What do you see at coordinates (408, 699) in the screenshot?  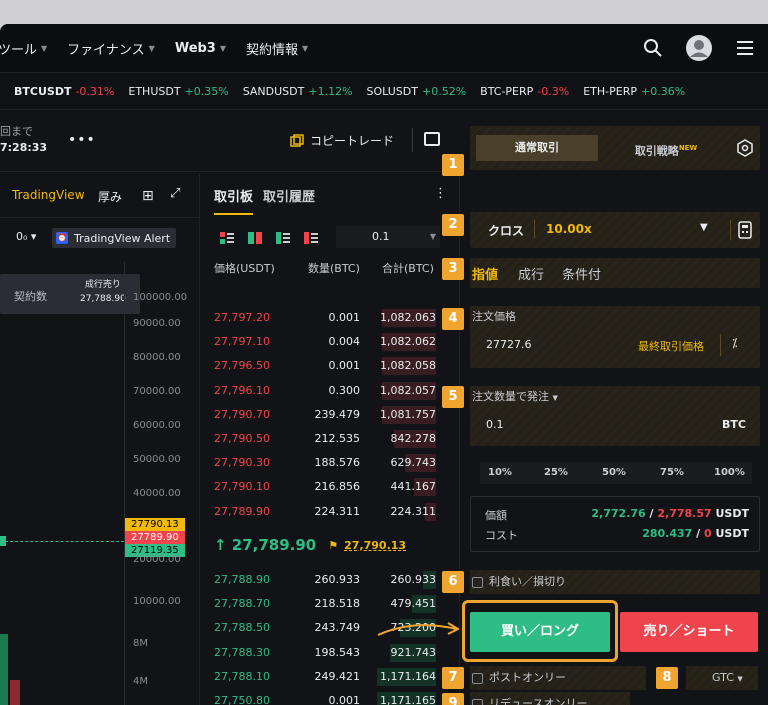 I see `row-total: 1,171.165` at bounding box center [408, 699].